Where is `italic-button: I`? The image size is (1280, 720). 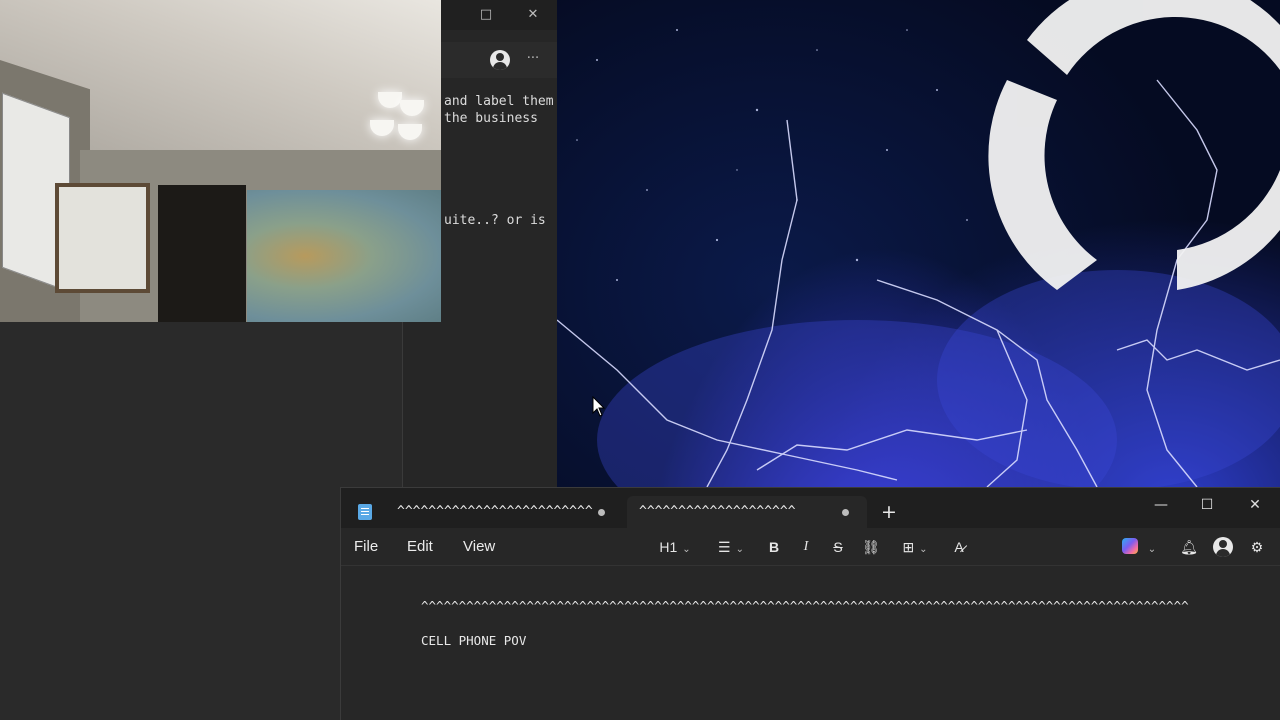 italic-button: I is located at coordinates (806, 547).